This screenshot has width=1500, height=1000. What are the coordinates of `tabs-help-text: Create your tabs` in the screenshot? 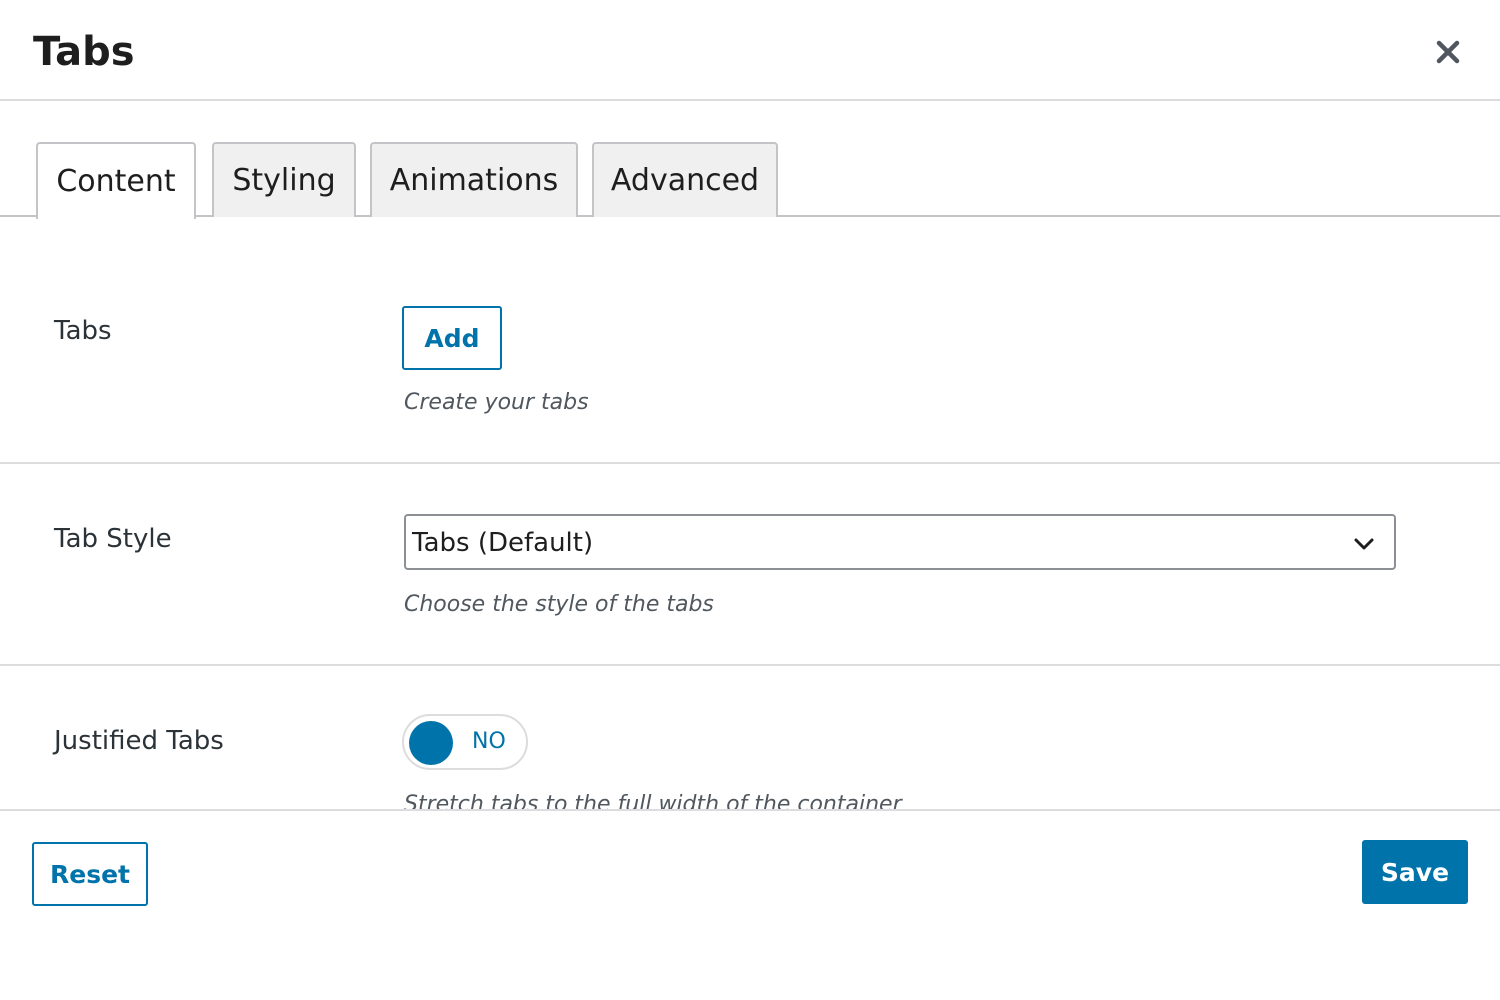 It's located at (496, 402).